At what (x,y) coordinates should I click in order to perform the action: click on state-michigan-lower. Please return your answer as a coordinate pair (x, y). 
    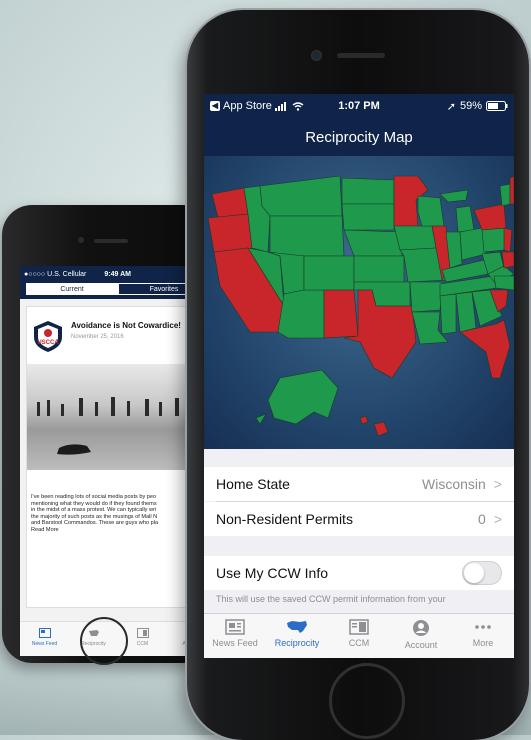
    Looking at the image, I should click on (465, 219).